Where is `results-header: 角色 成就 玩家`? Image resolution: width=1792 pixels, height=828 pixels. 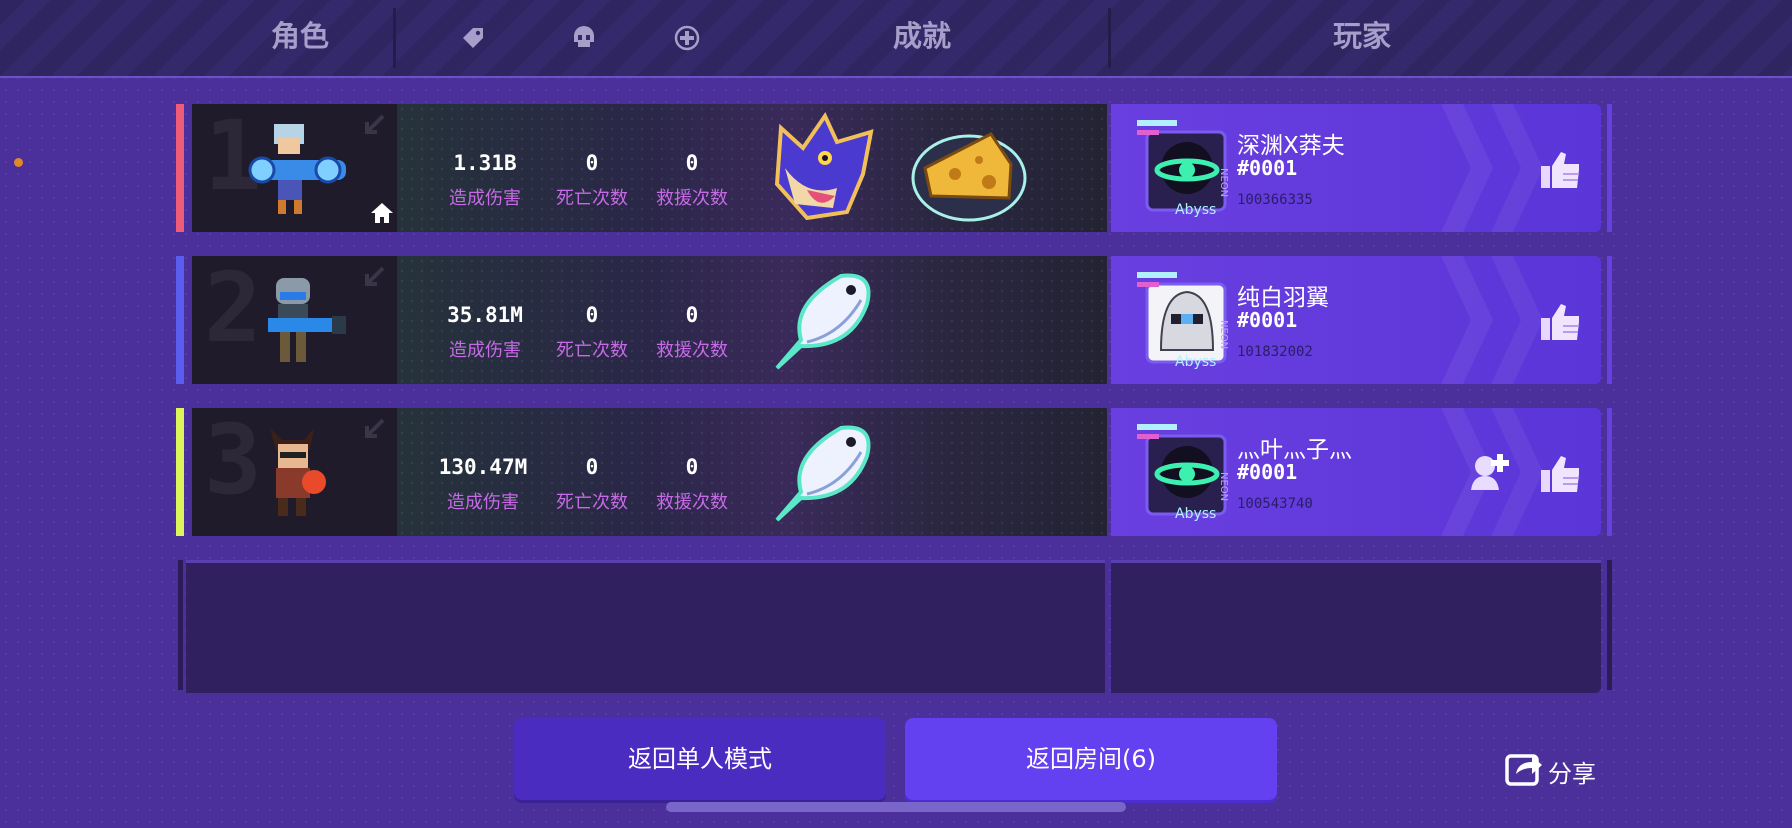
results-header: 角色 成就 玩家 is located at coordinates (896, 39).